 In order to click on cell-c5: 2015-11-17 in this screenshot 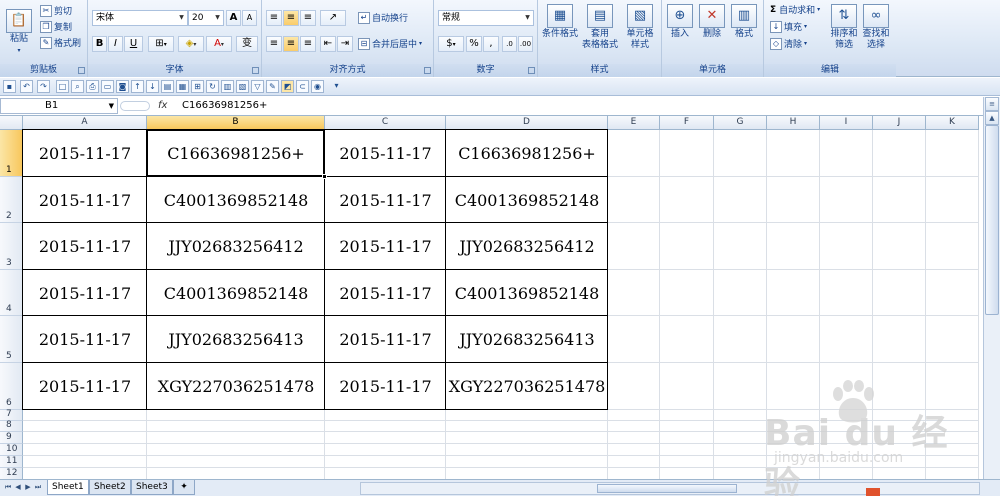, I will do `click(385, 339)`.